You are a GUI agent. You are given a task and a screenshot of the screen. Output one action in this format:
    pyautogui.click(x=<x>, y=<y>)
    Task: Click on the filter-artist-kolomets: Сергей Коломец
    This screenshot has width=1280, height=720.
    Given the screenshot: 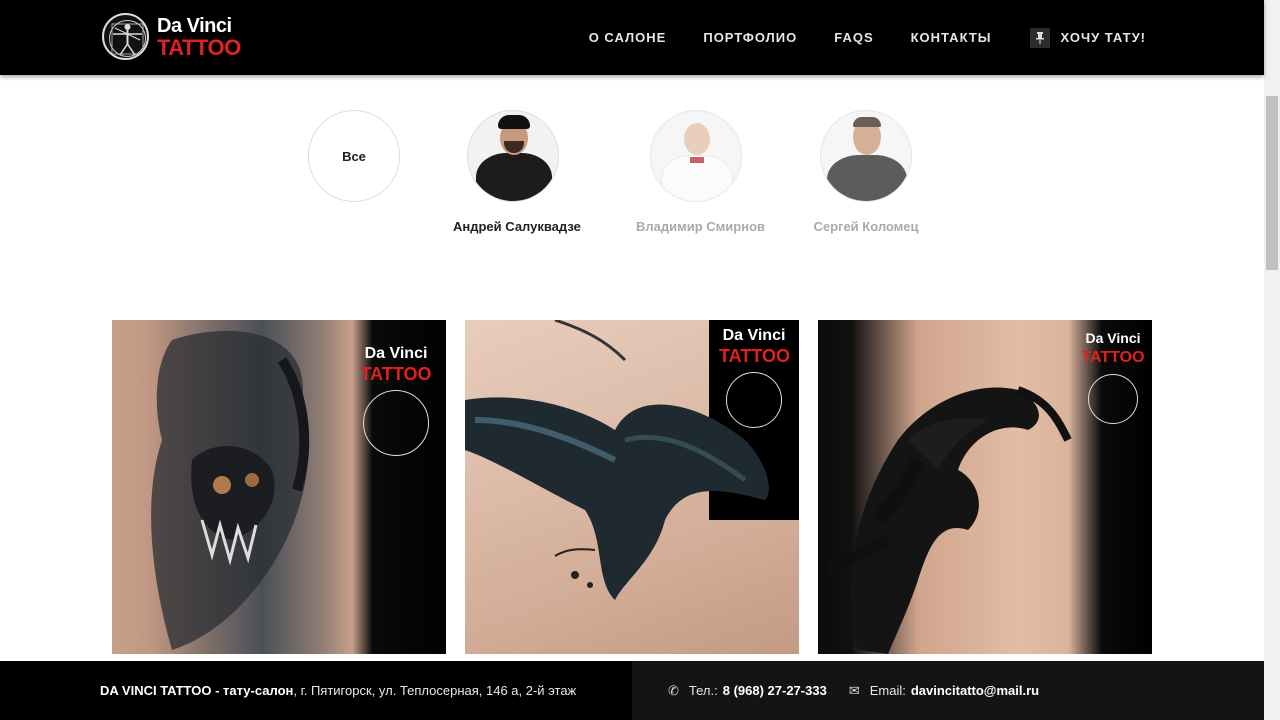 What is the action you would take?
    pyautogui.click(x=866, y=172)
    